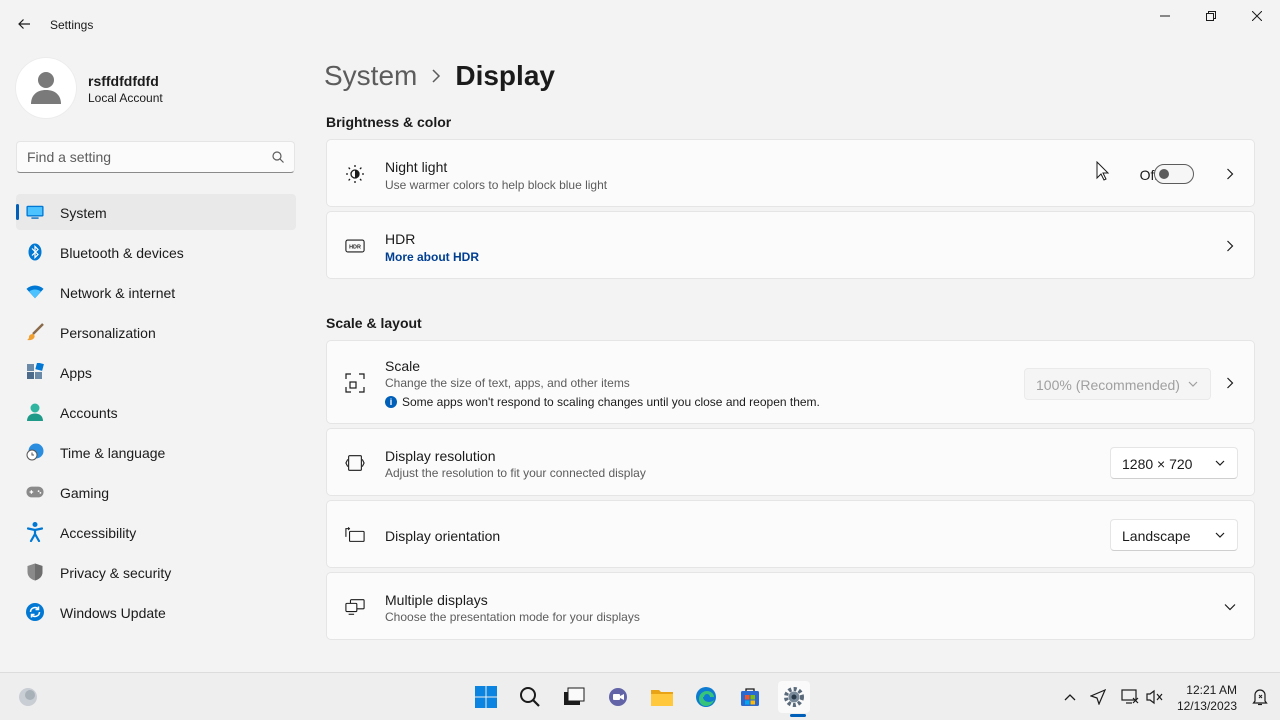 The image size is (1280, 720). I want to click on account-type: Local Account, so click(125, 98).